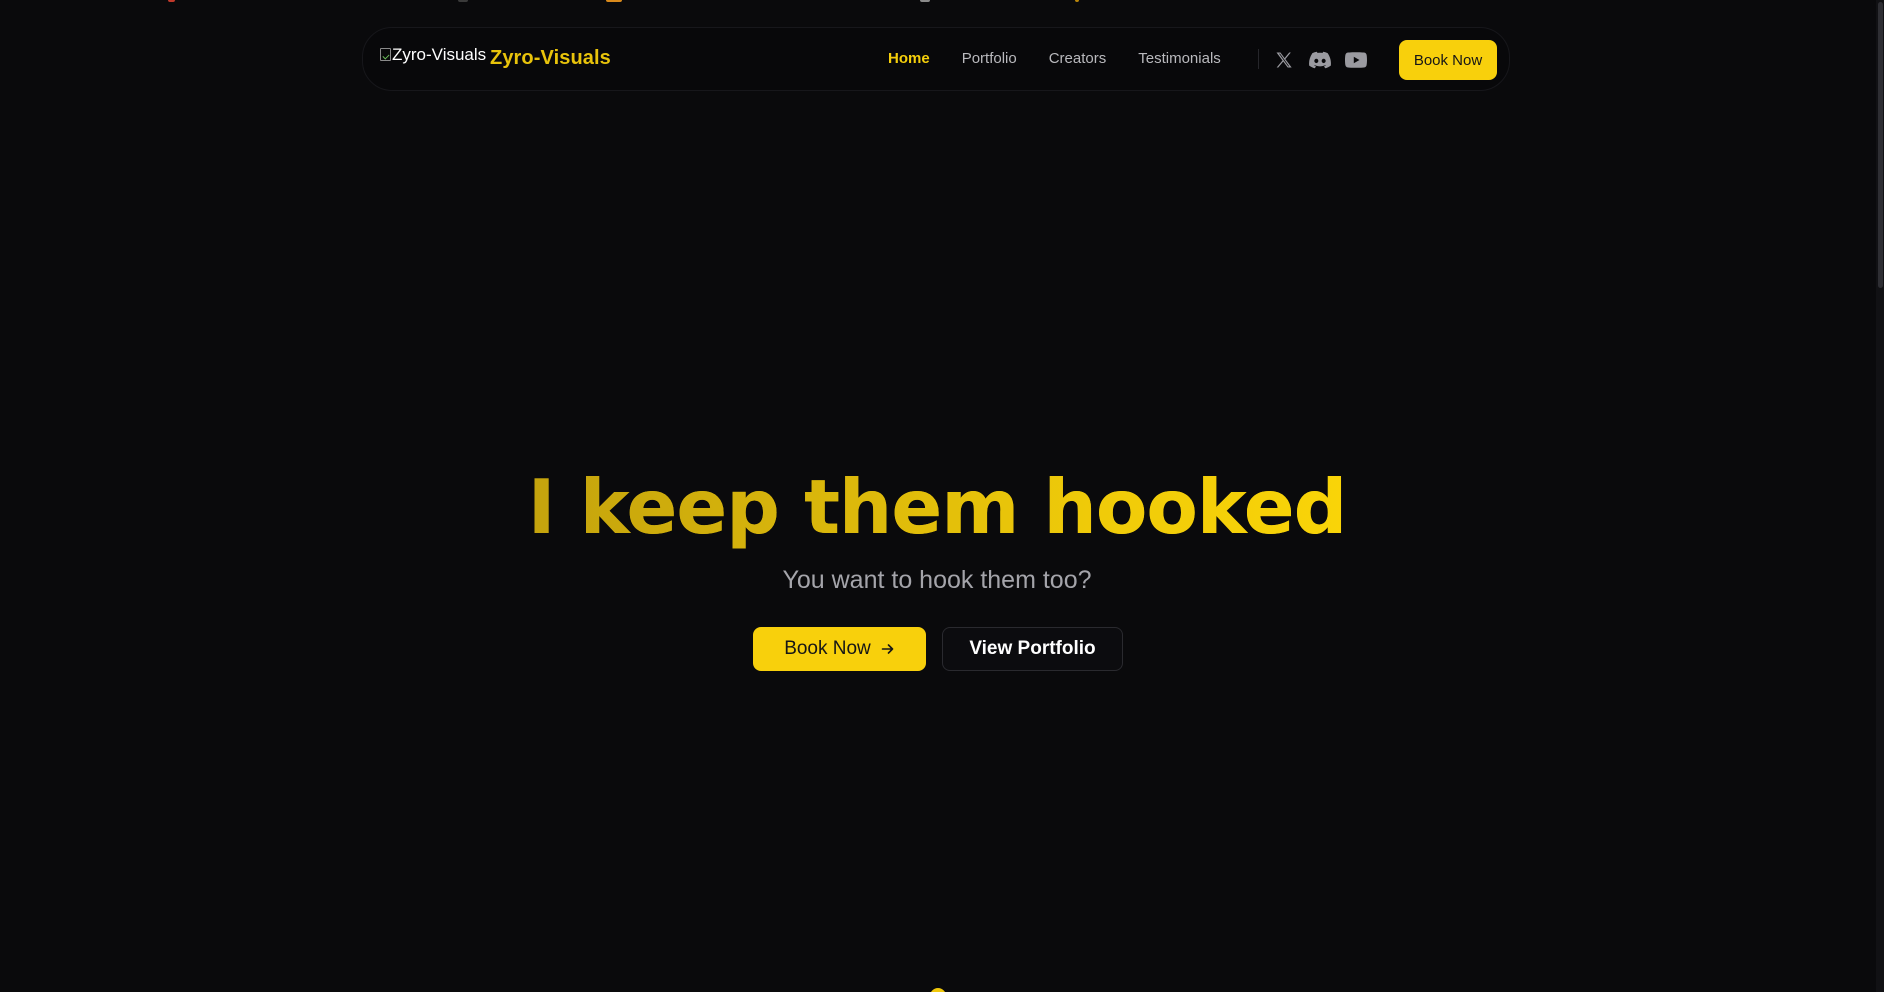 The height and width of the screenshot is (992, 1884). What do you see at coordinates (938, 990) in the screenshot?
I see `scroll-indicator` at bounding box center [938, 990].